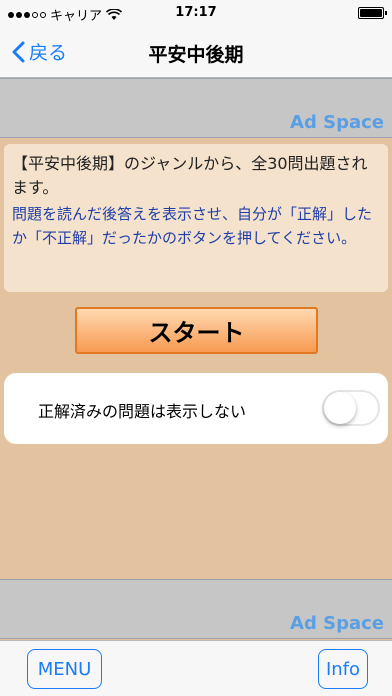  What do you see at coordinates (196, 609) in the screenshot?
I see `bottom-ad-space: Ad Space` at bounding box center [196, 609].